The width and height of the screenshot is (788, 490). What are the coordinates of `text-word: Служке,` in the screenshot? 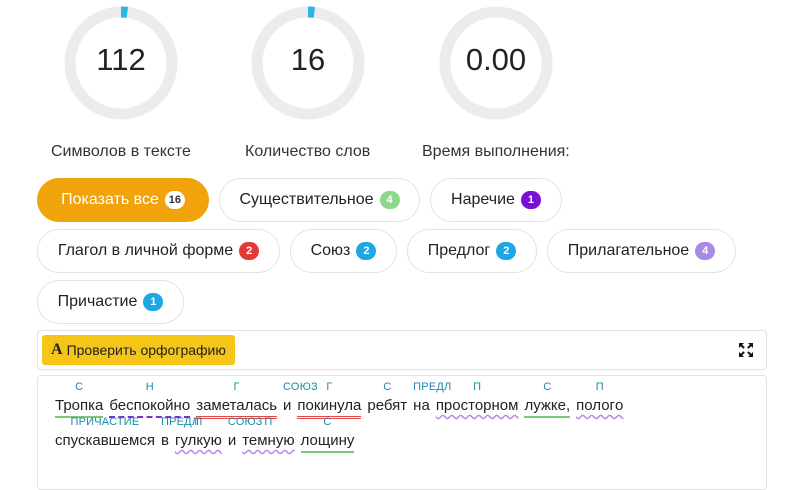 It's located at (547, 399).